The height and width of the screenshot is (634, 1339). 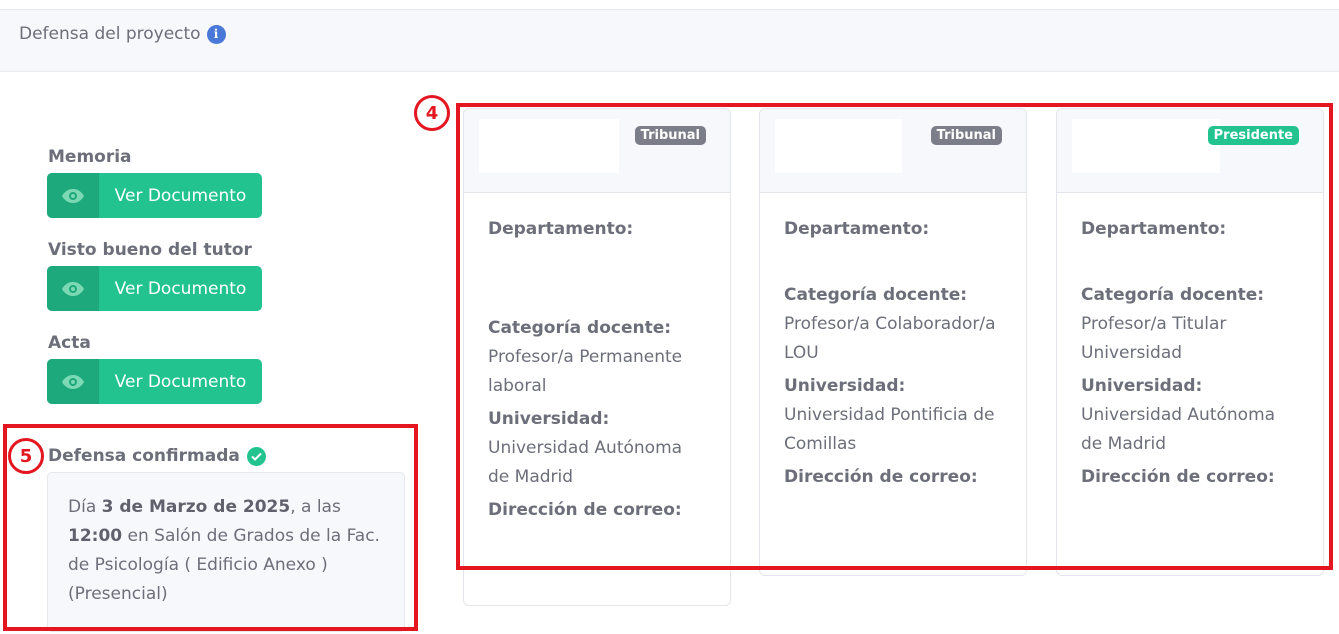 What do you see at coordinates (69, 343) in the screenshot?
I see `doc-label-acta: Acta` at bounding box center [69, 343].